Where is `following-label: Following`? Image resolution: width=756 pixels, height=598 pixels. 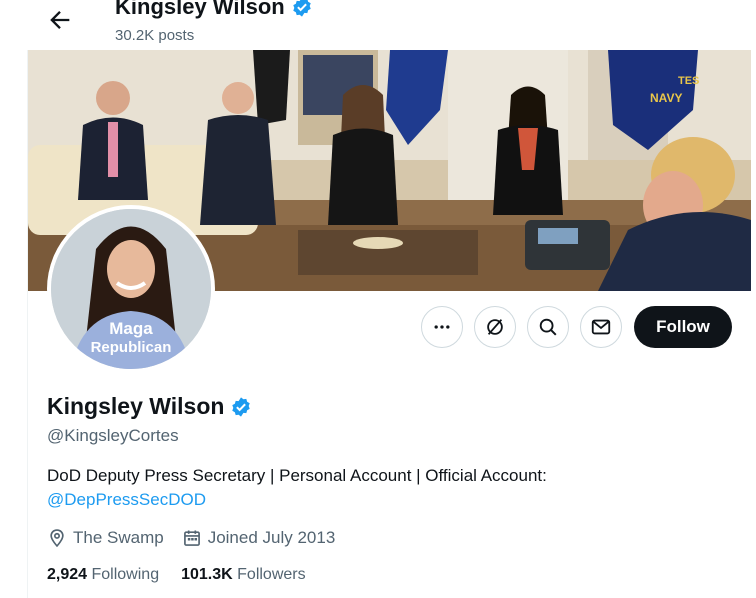
following-label: Following is located at coordinates (125, 574).